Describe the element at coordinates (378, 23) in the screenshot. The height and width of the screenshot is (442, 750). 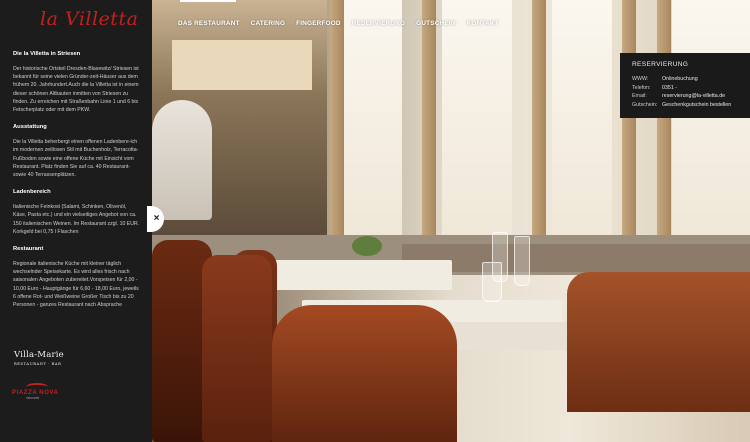
I see `nav-item-reservierung: RESERVIERUNG` at that location.